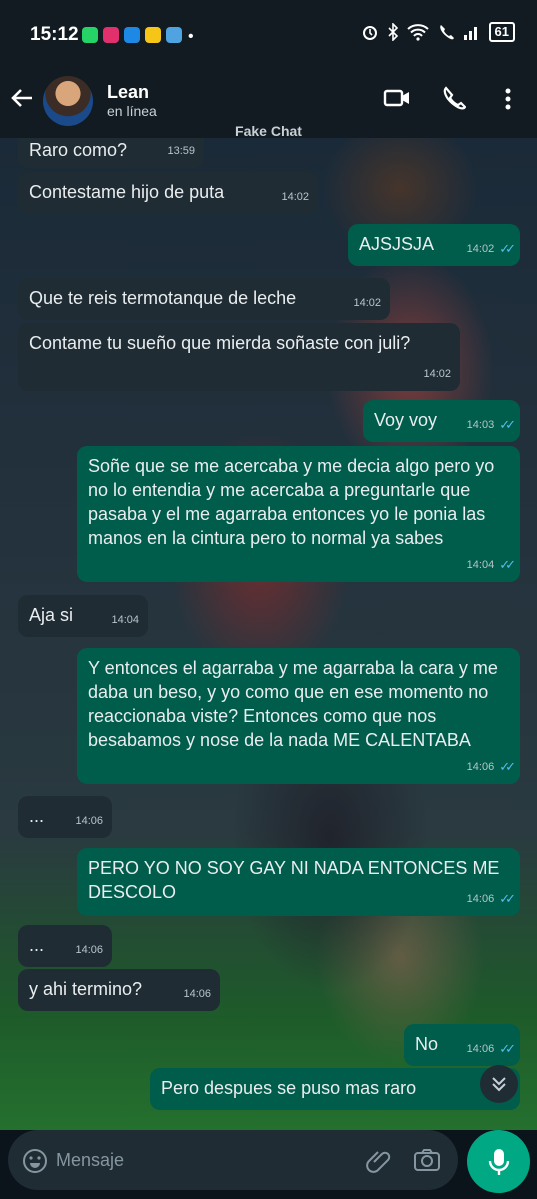  Describe the element at coordinates (22, 98) in the screenshot. I see `back-arrow-icon` at that location.